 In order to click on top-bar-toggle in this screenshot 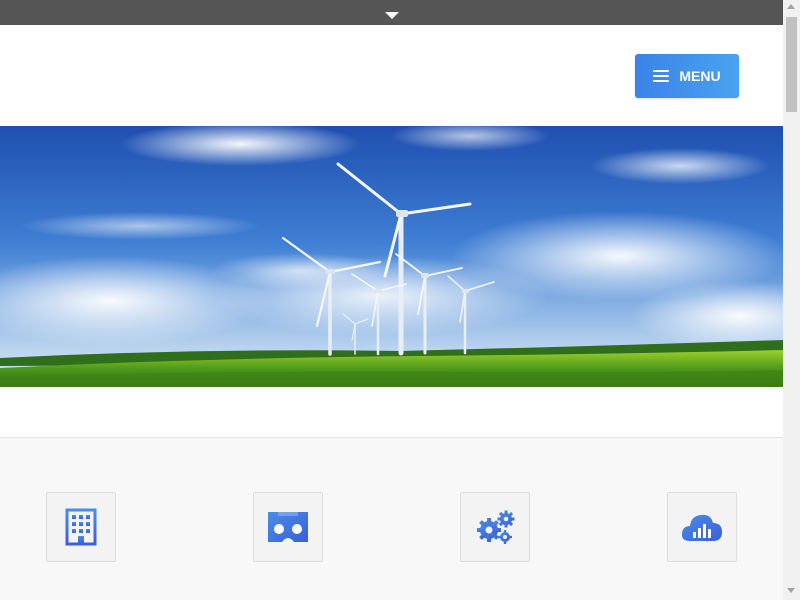, I will do `click(392, 13)`.